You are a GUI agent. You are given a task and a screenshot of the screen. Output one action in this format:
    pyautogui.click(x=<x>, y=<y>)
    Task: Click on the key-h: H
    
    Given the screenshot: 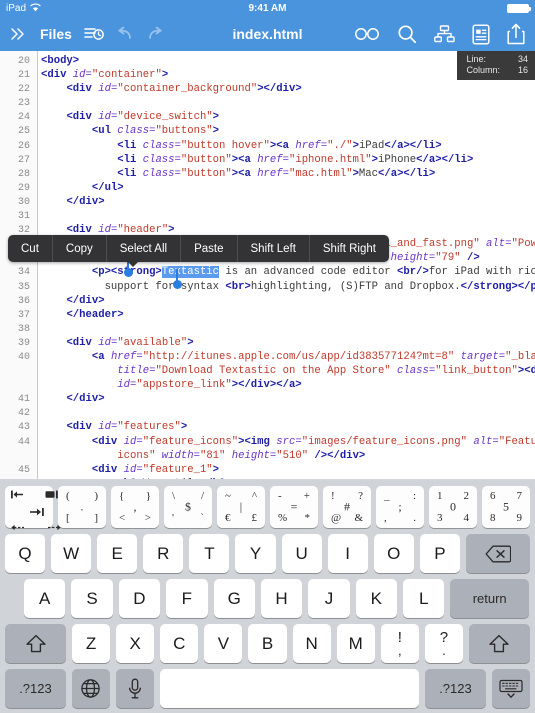 What is the action you would take?
    pyautogui.click(x=281, y=598)
    